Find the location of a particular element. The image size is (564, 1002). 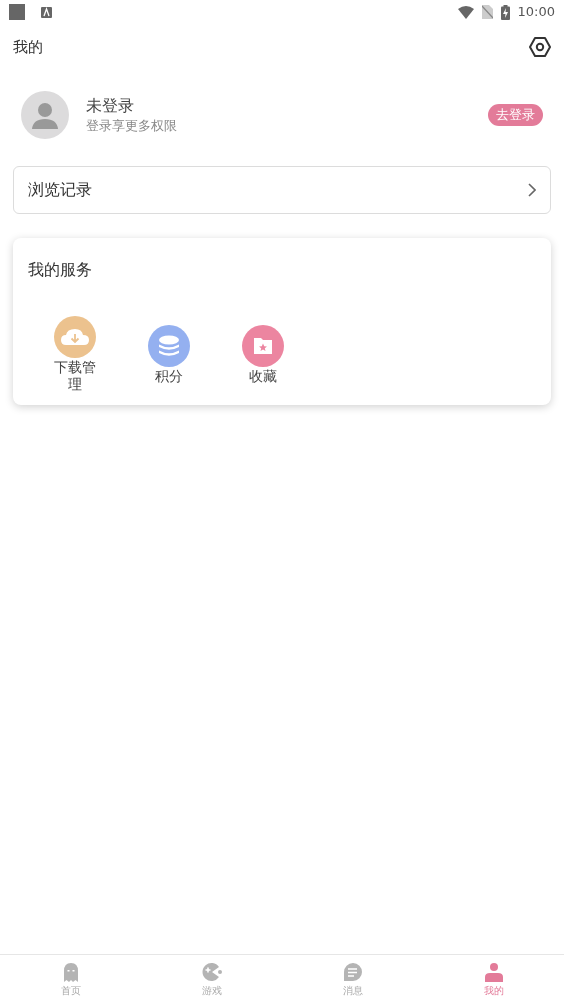

nav-tab: 游戏 is located at coordinates (211, 978).